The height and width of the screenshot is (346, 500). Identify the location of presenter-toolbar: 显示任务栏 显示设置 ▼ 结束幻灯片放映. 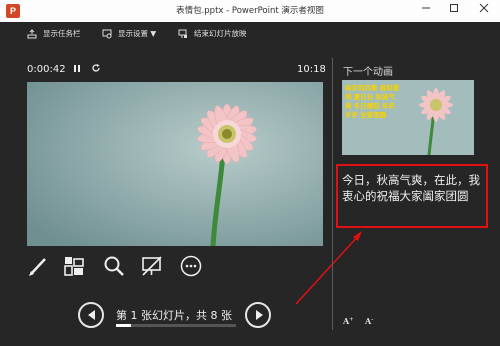
(250, 34).